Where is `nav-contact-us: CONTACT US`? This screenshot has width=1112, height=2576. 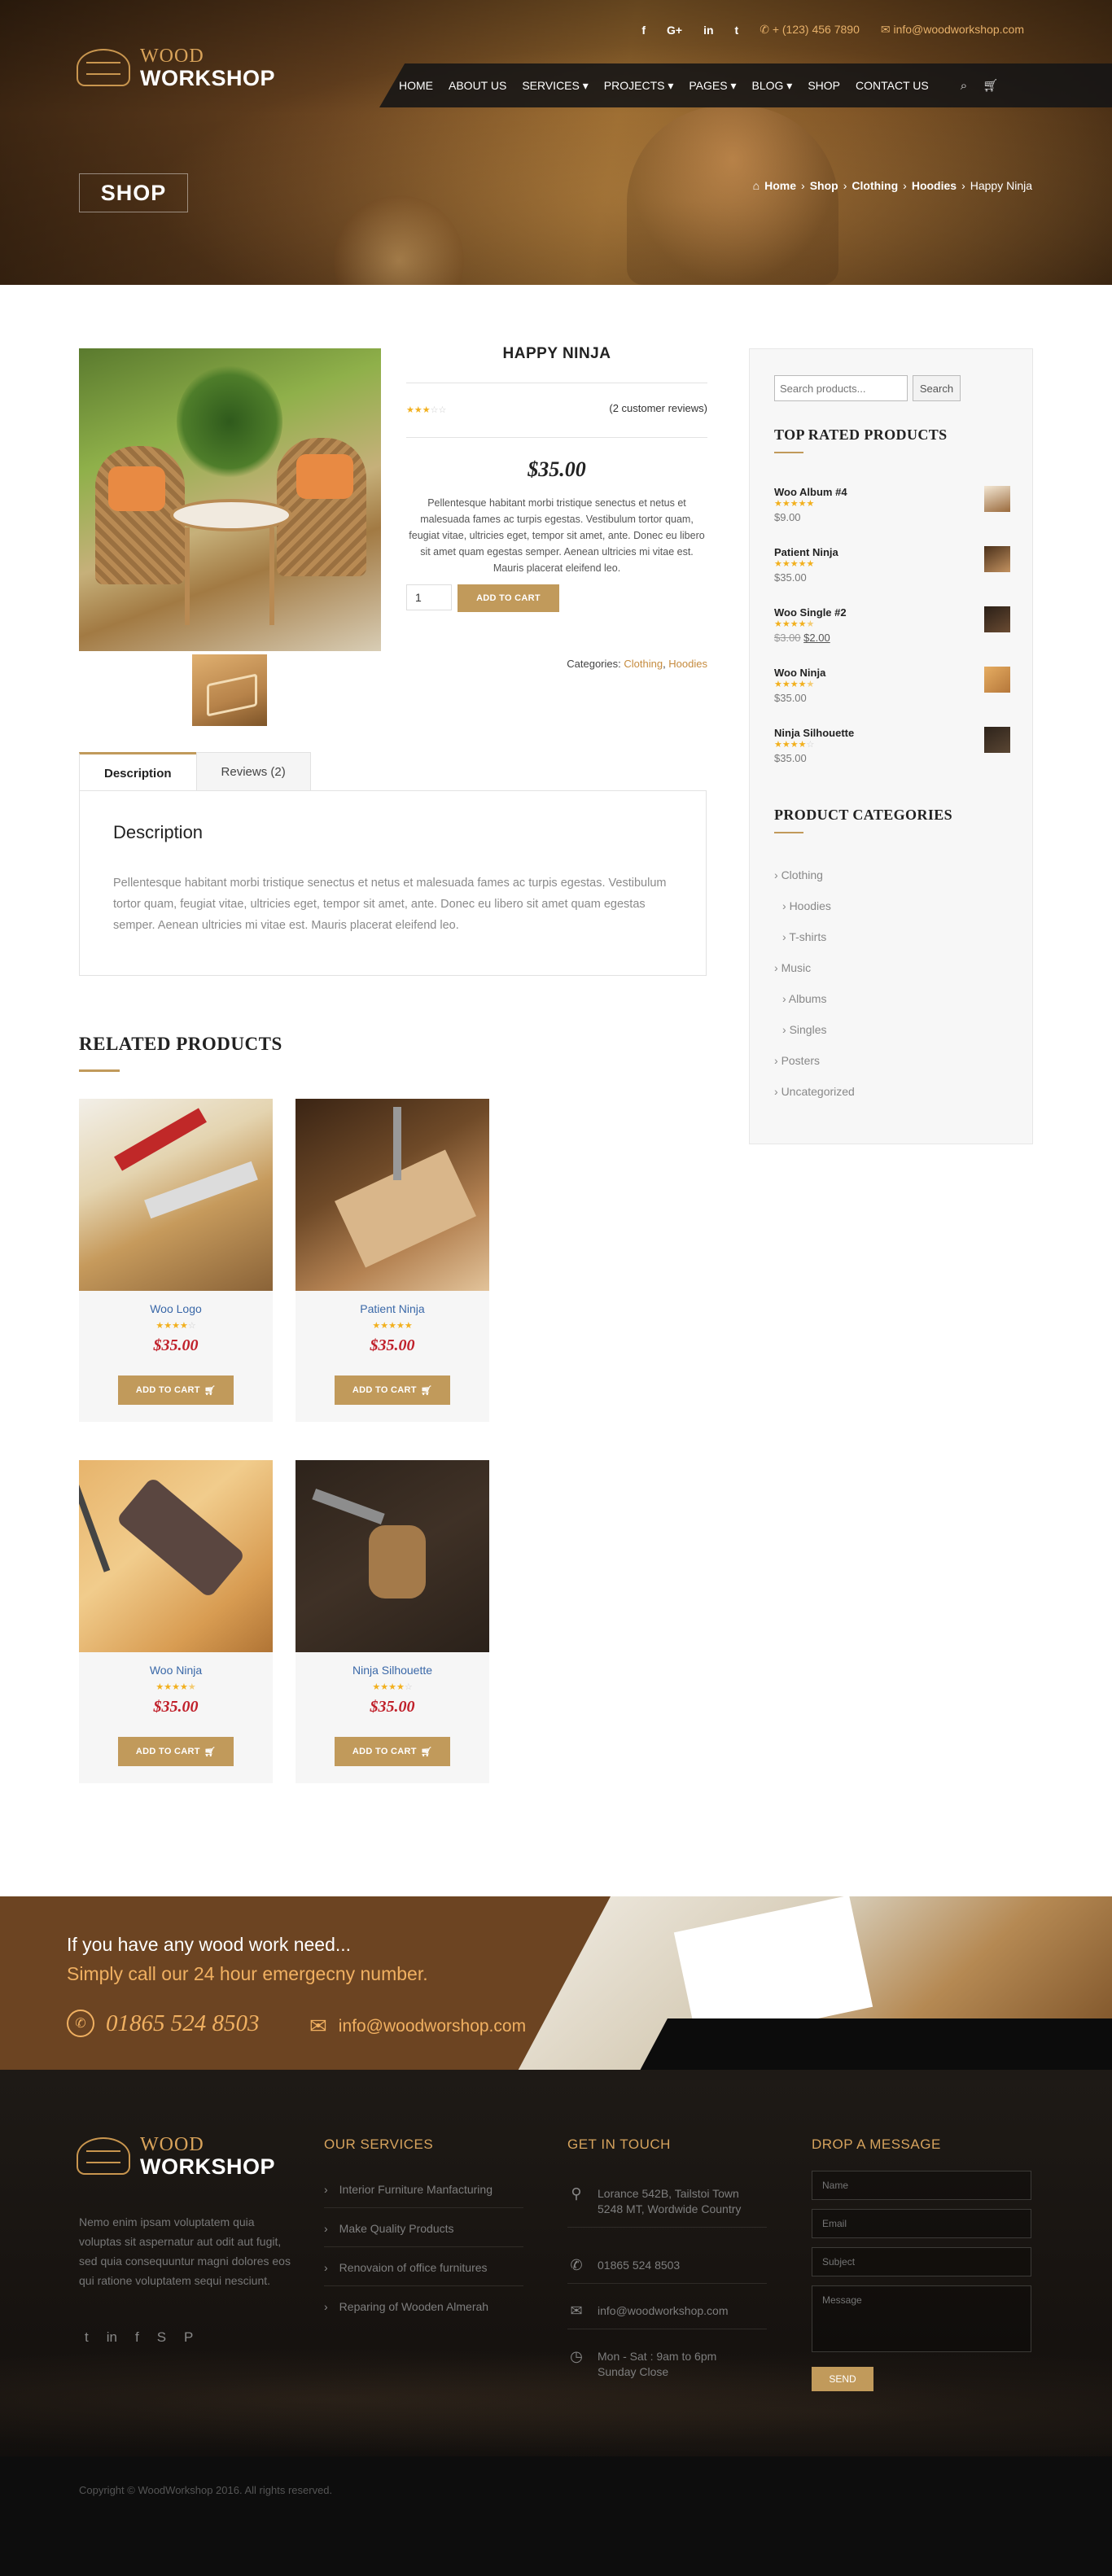 nav-contact-us: CONTACT US is located at coordinates (892, 85).